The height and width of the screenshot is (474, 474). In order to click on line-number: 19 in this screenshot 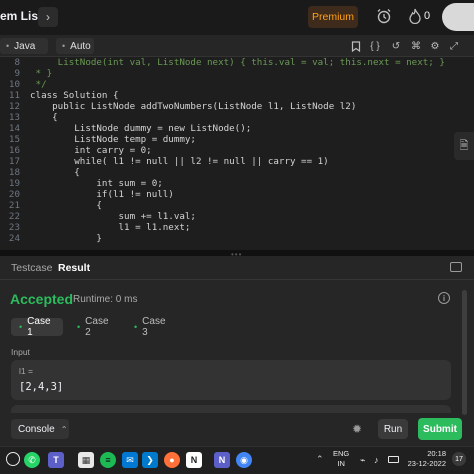, I will do `click(14, 183)`.